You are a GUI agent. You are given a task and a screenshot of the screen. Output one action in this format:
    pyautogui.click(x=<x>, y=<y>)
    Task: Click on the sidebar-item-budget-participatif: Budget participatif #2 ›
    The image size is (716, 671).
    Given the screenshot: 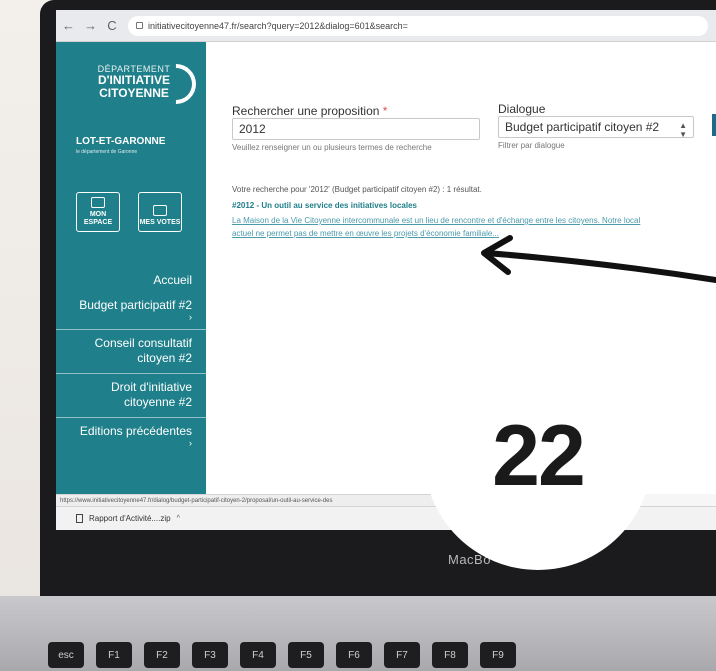 What is the action you would take?
    pyautogui.click(x=131, y=311)
    